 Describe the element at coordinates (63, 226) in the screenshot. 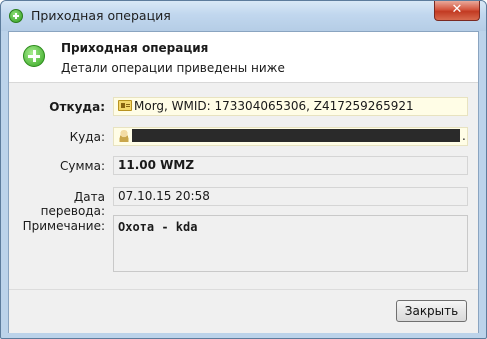

I see `note-label: Примечание:` at that location.